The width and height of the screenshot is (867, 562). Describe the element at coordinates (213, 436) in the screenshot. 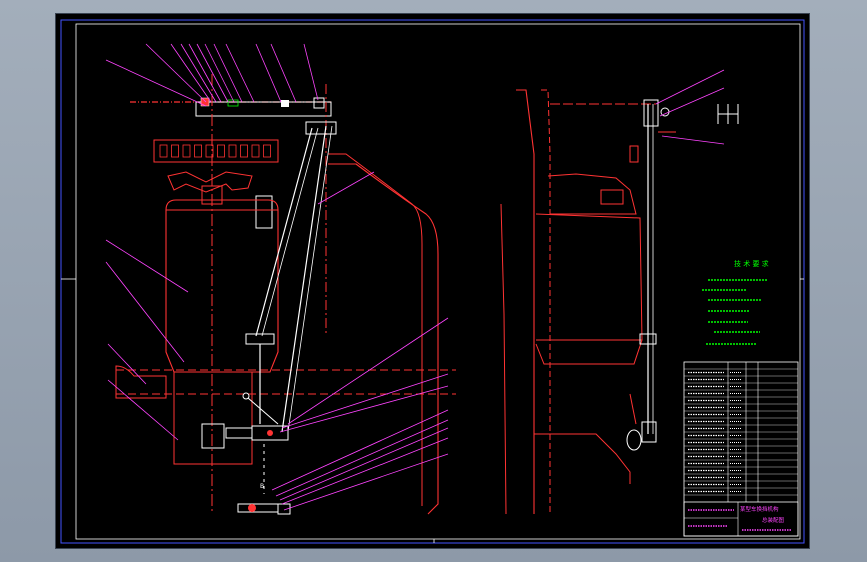

I see `lower-valve` at that location.